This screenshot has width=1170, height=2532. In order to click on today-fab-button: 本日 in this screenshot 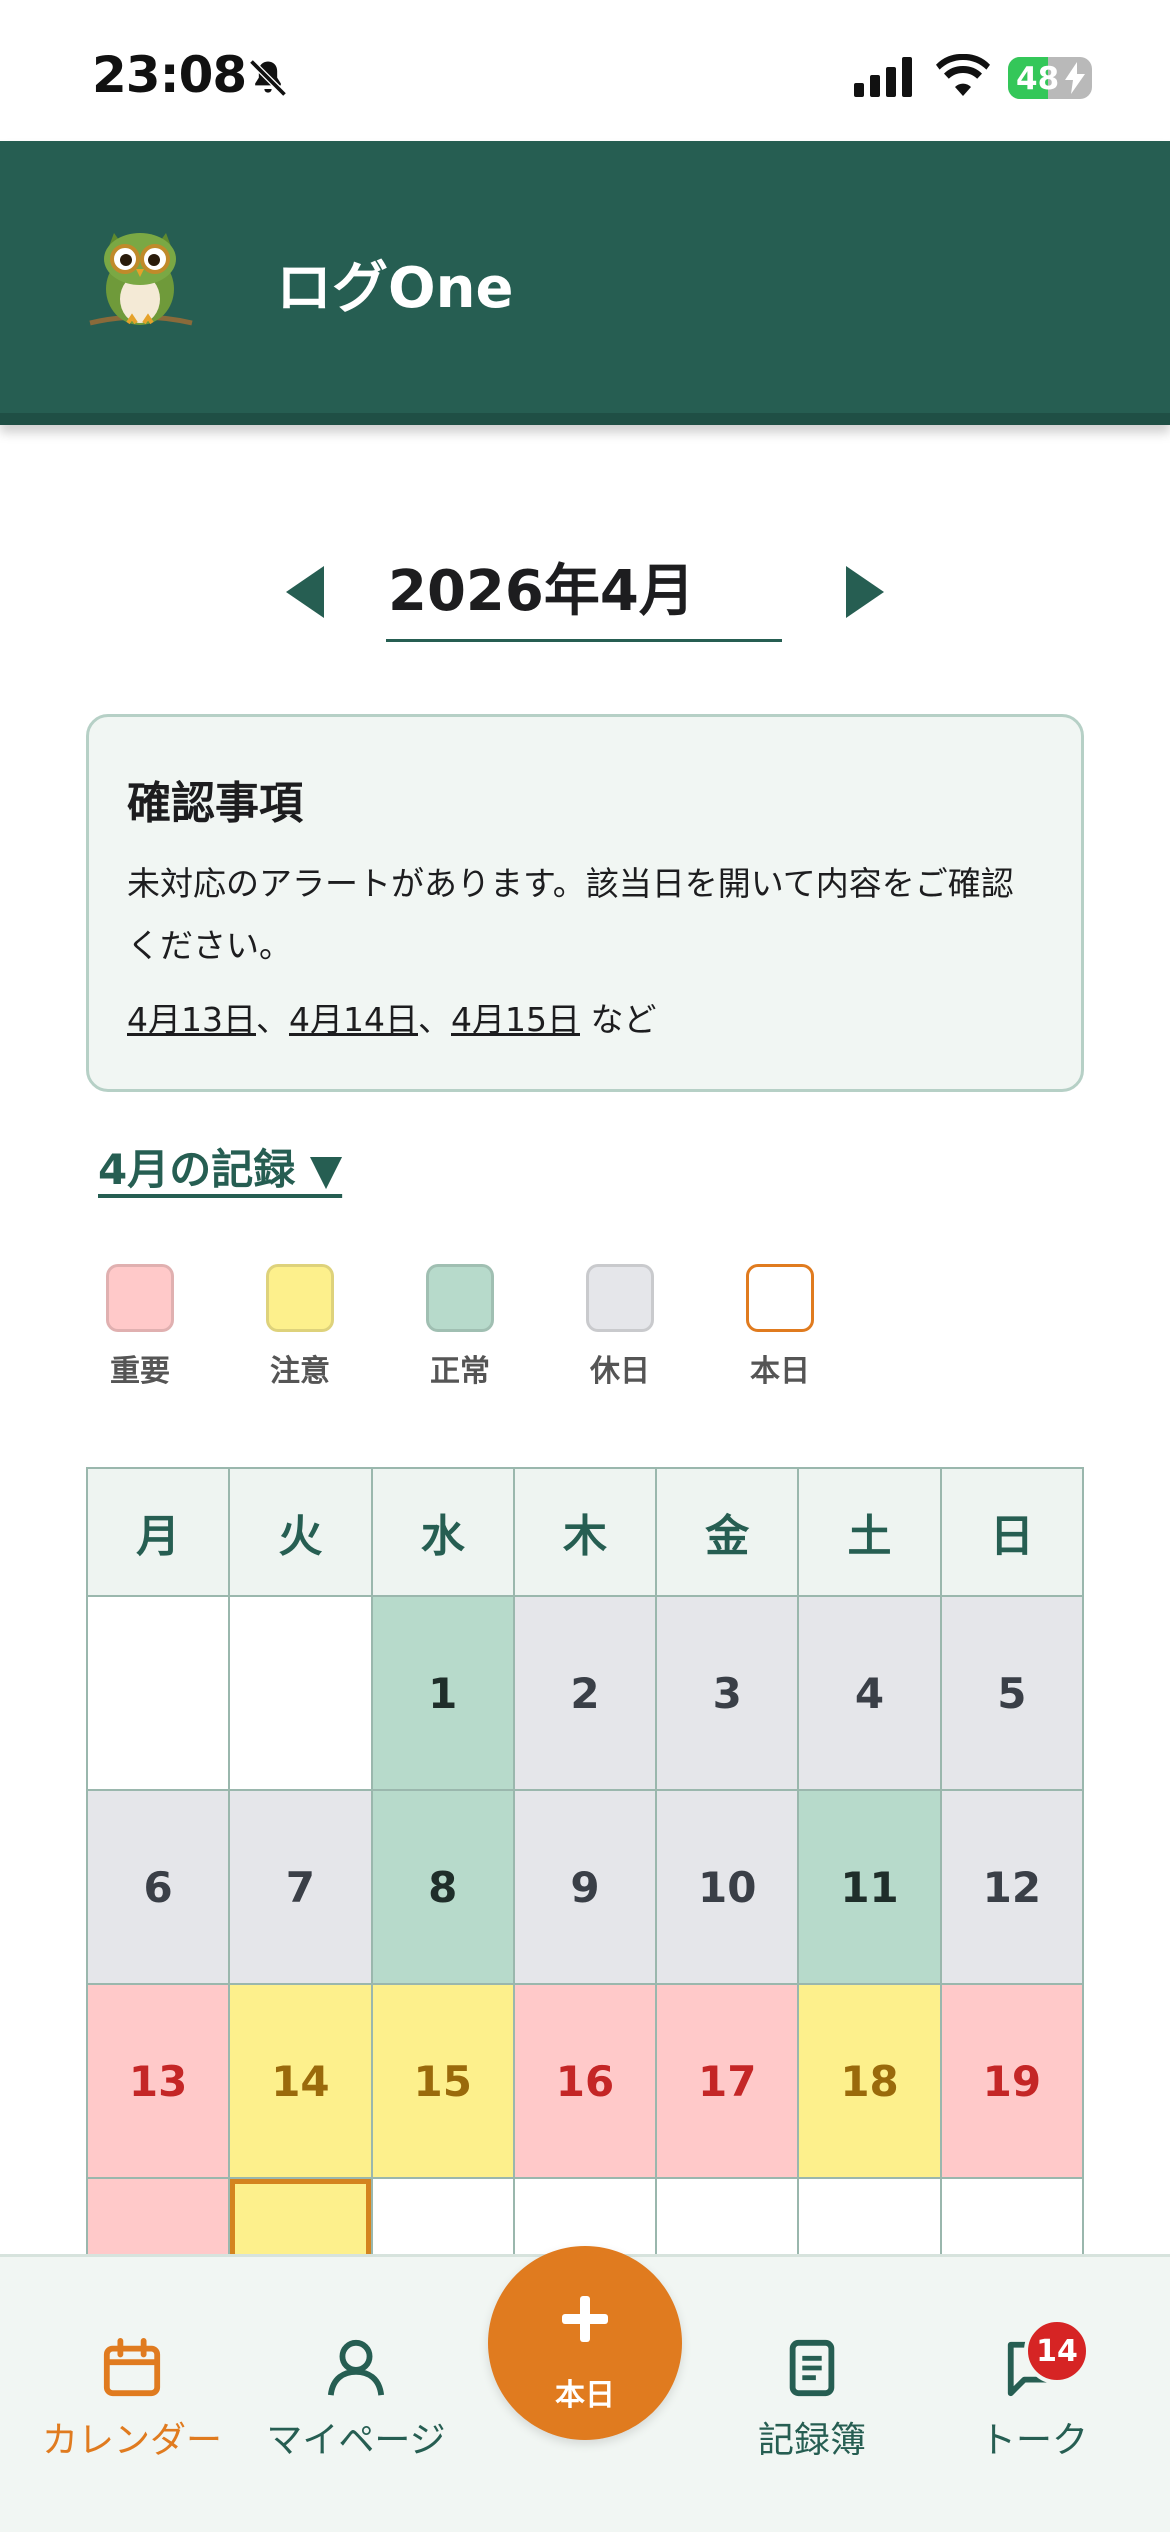, I will do `click(585, 2343)`.